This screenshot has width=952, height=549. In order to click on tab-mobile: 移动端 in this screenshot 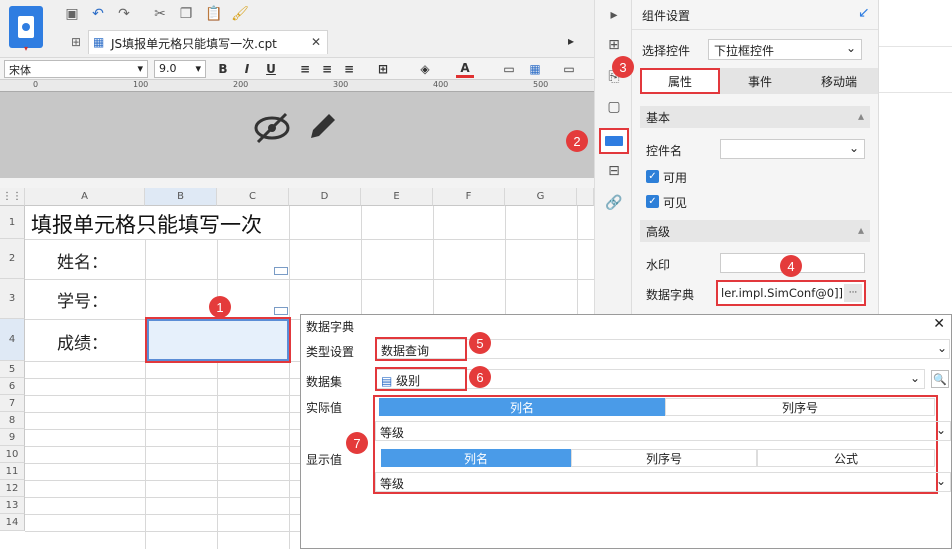, I will do `click(839, 81)`.